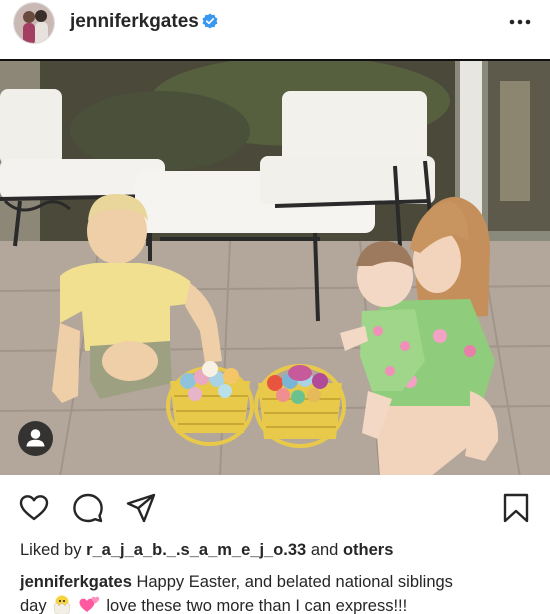 This screenshot has height=614, width=550. What do you see at coordinates (275, 508) in the screenshot?
I see `action-bar` at bounding box center [275, 508].